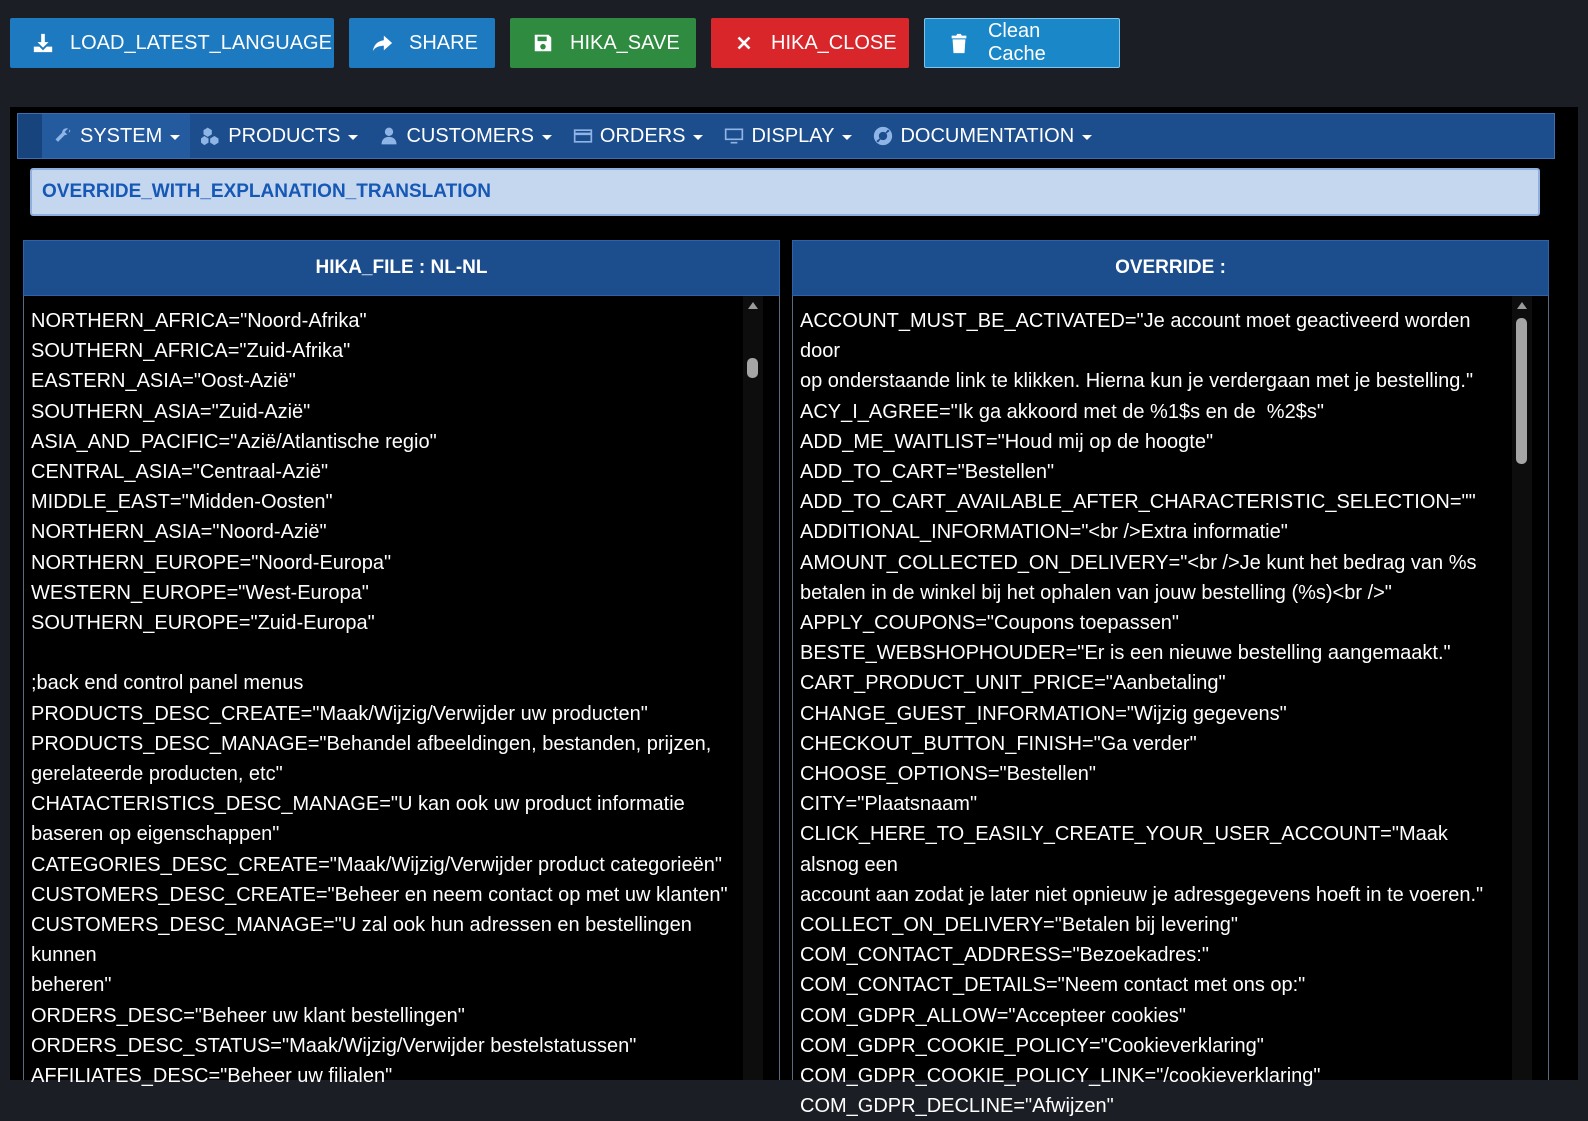 The image size is (1588, 1121). What do you see at coordinates (389, 136) in the screenshot?
I see `user-icon` at bounding box center [389, 136].